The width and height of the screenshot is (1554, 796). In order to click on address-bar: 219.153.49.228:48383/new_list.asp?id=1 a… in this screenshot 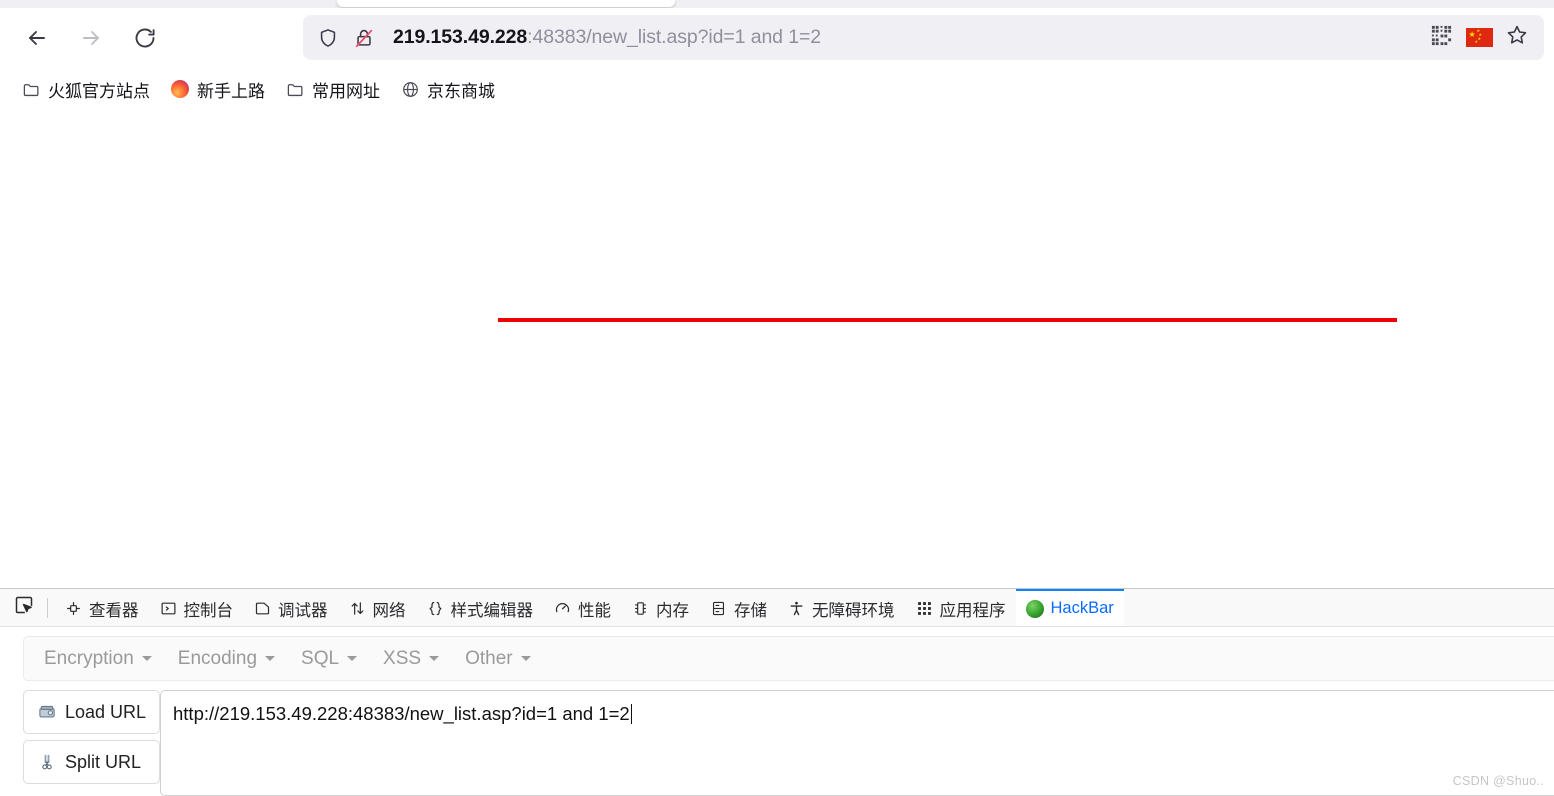, I will do `click(923, 37)`.